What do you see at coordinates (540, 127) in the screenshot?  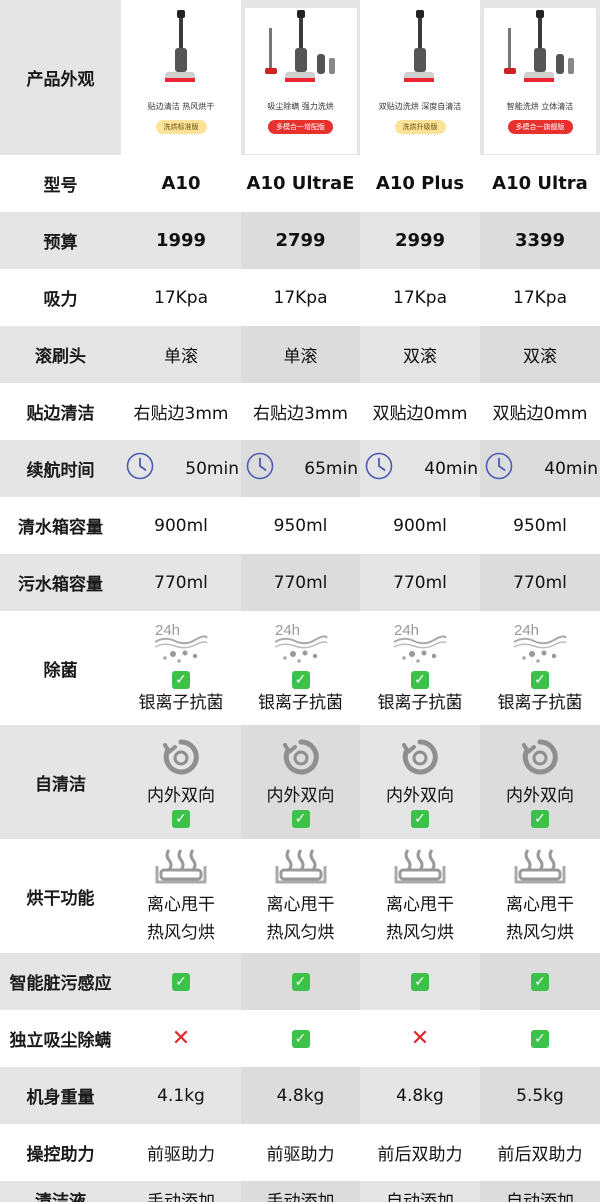 I see `product-badge: 多模合一旗舰版` at bounding box center [540, 127].